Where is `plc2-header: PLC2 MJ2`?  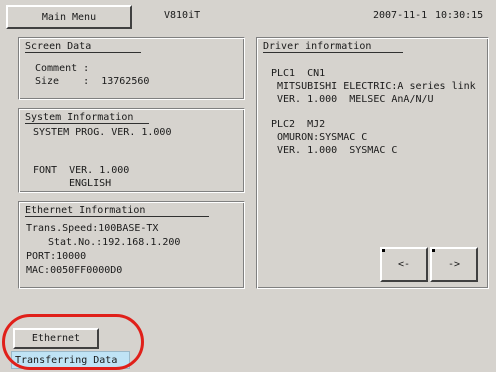 plc2-header: PLC2 MJ2 is located at coordinates (298, 124).